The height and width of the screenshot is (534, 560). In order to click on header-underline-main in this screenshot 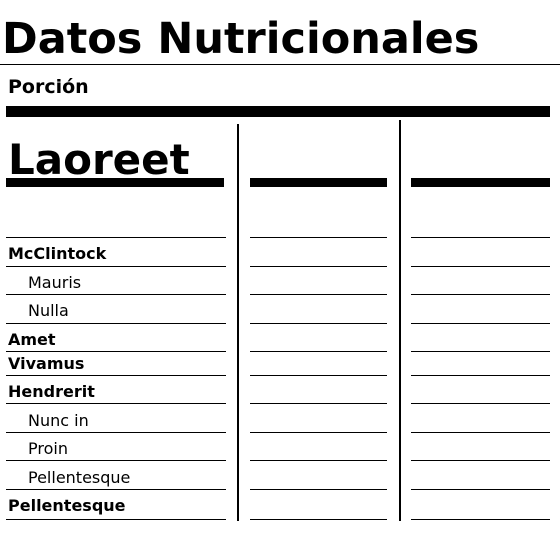, I will do `click(115, 182)`.